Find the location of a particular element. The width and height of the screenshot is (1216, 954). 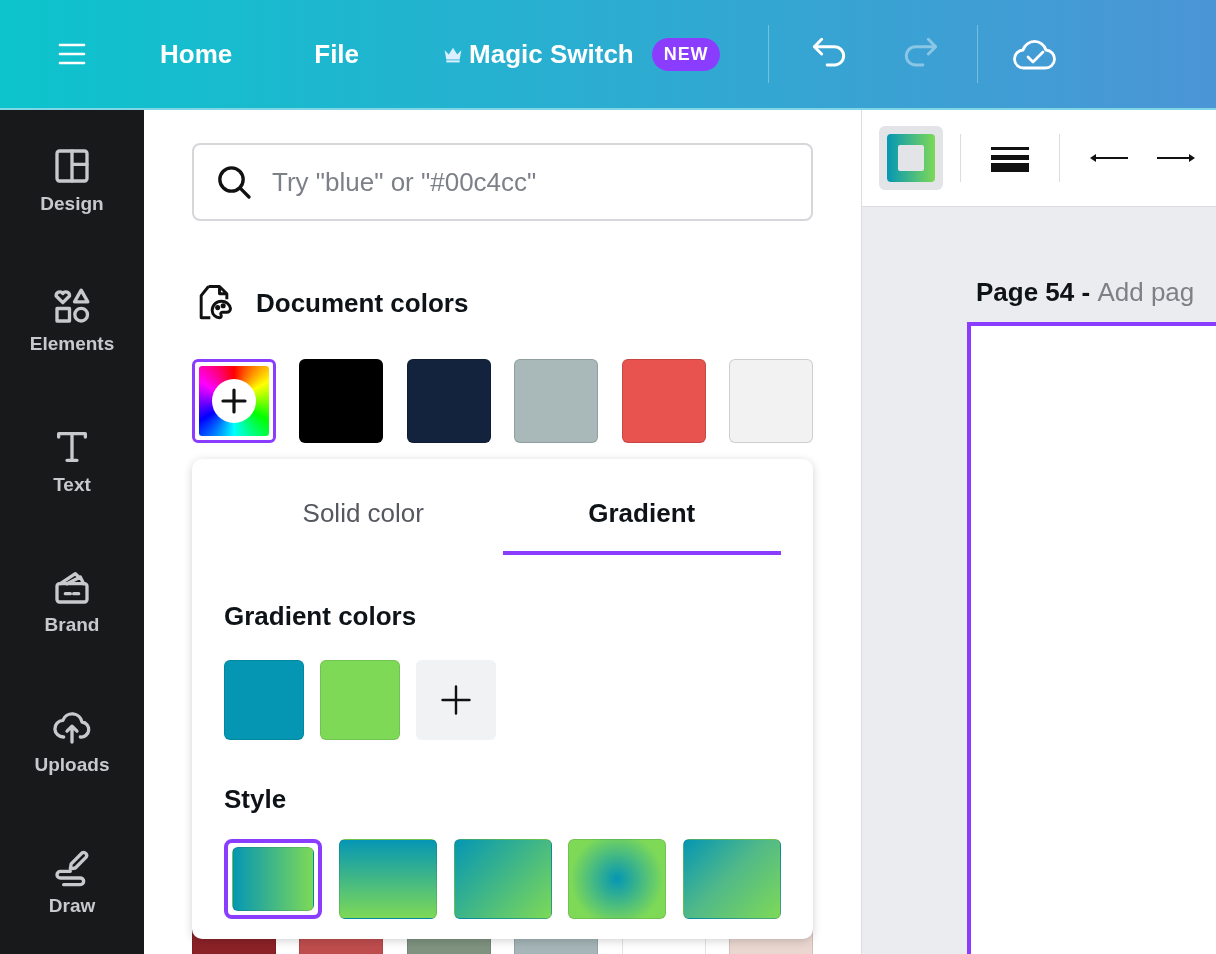

sidebar-item: Draw is located at coordinates (72, 883).